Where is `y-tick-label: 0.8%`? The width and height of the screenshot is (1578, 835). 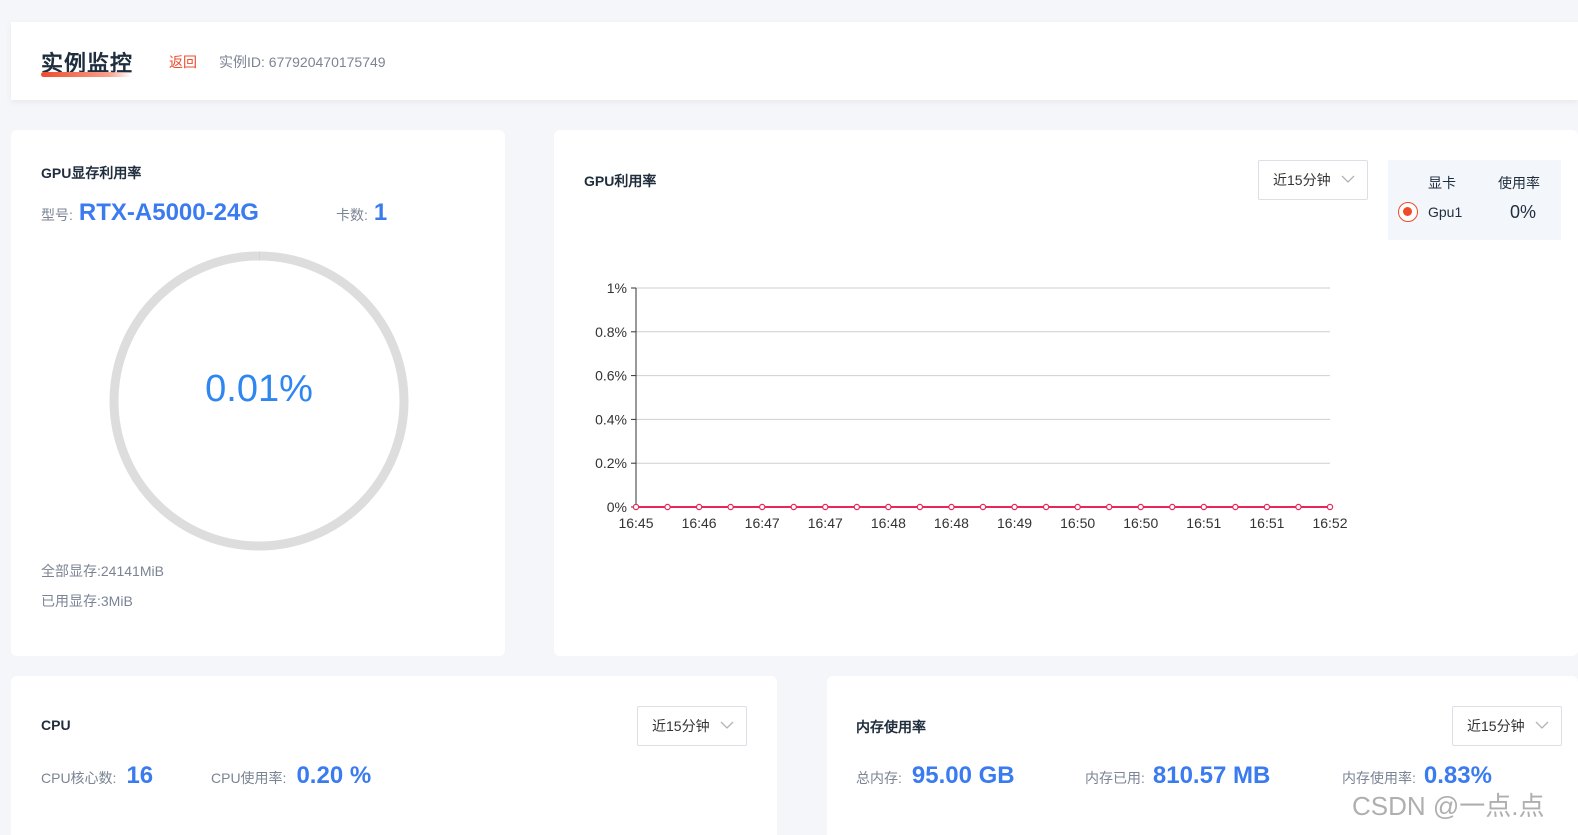 y-tick-label: 0.8% is located at coordinates (611, 332).